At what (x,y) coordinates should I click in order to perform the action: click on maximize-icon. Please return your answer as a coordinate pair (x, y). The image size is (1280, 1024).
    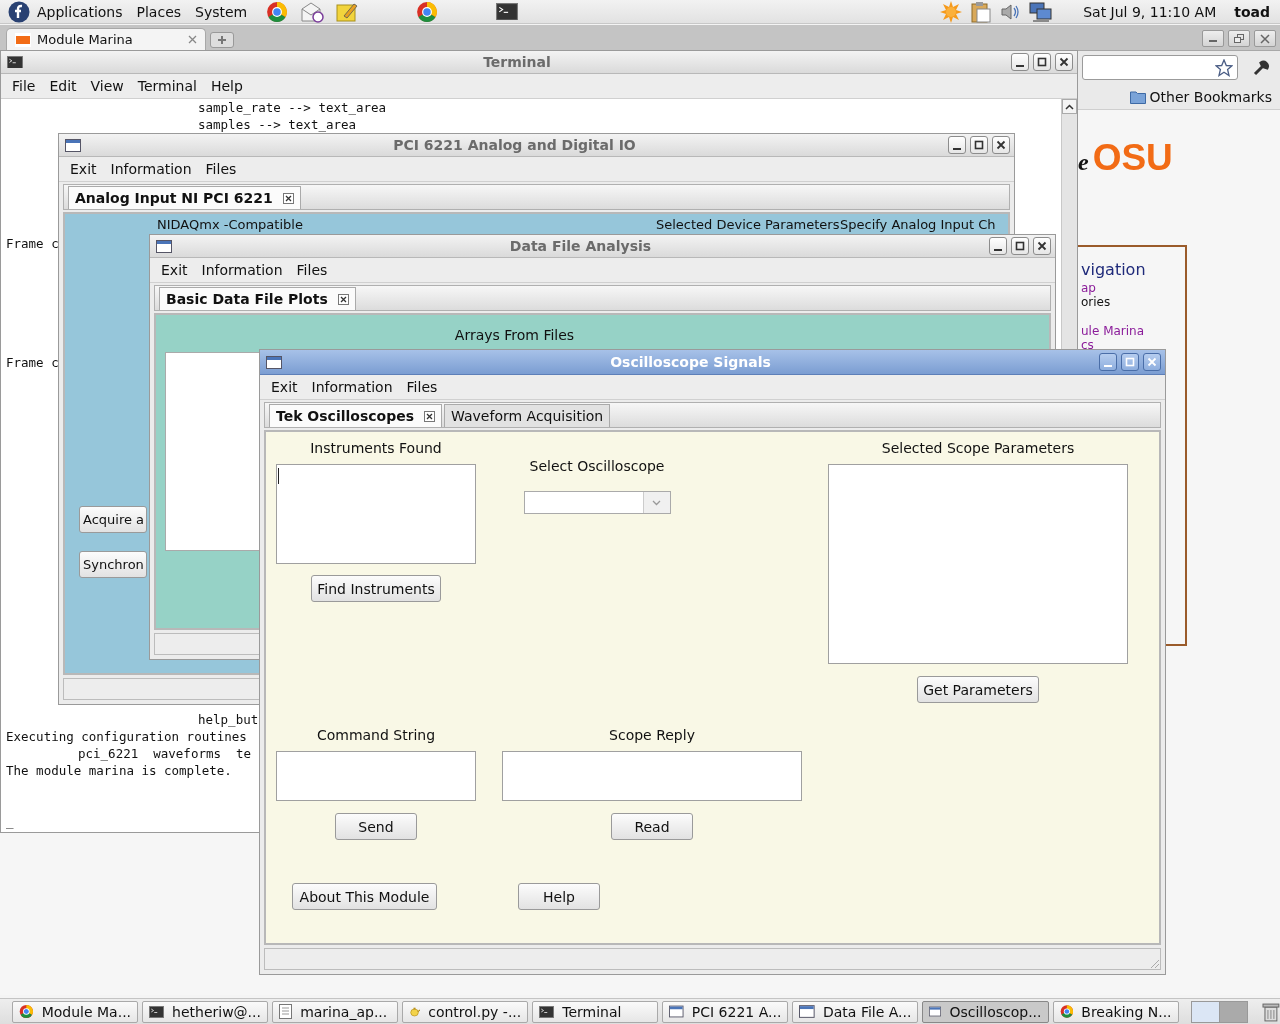
    Looking at the image, I should click on (1020, 246).